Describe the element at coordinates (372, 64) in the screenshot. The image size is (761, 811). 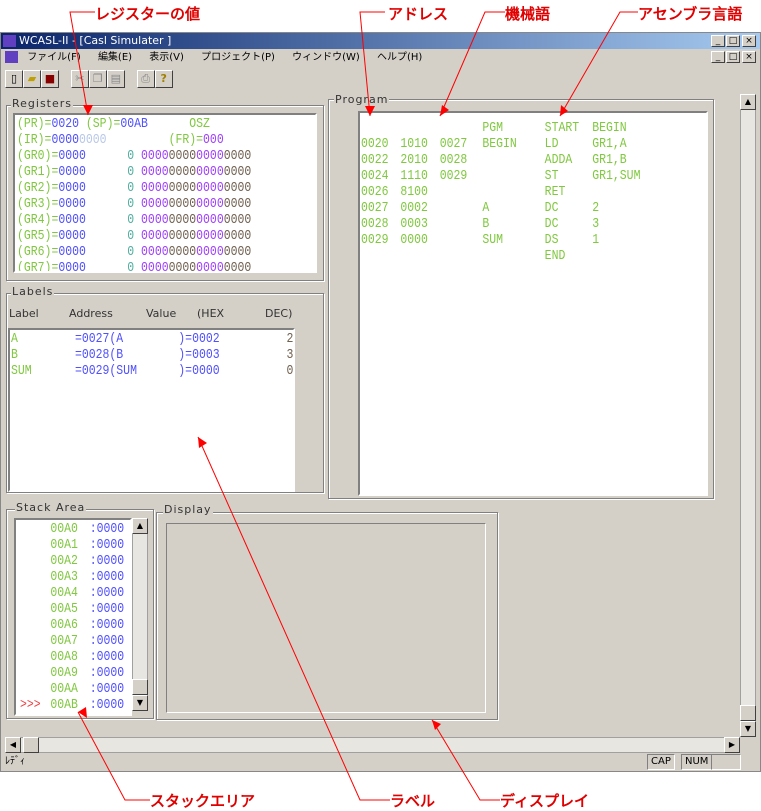
I see `arrow-address` at that location.